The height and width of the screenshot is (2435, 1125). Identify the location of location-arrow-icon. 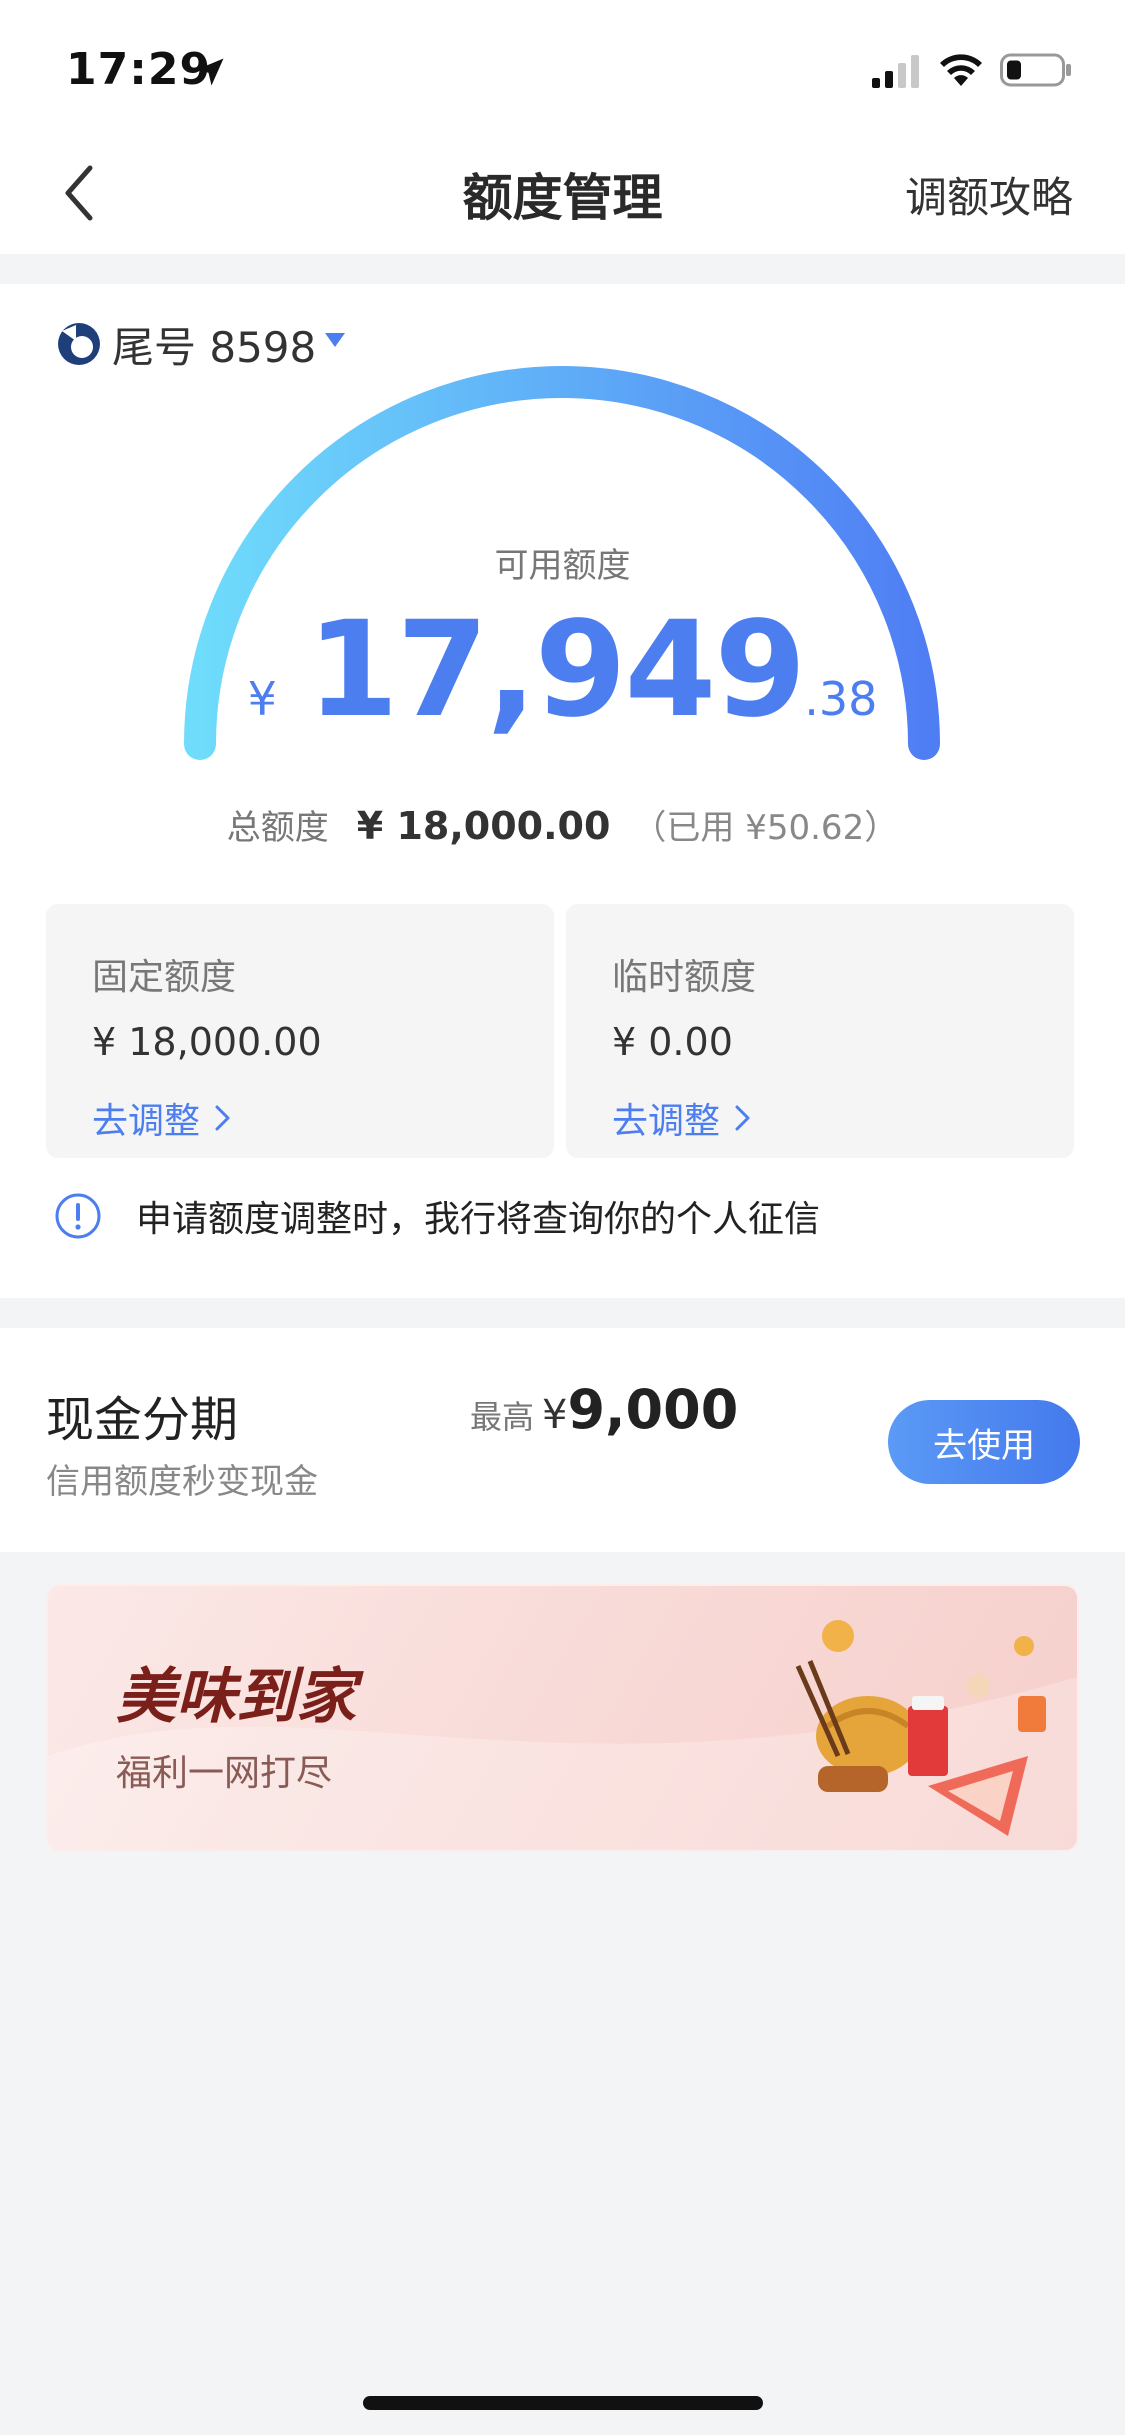
(210, 72).